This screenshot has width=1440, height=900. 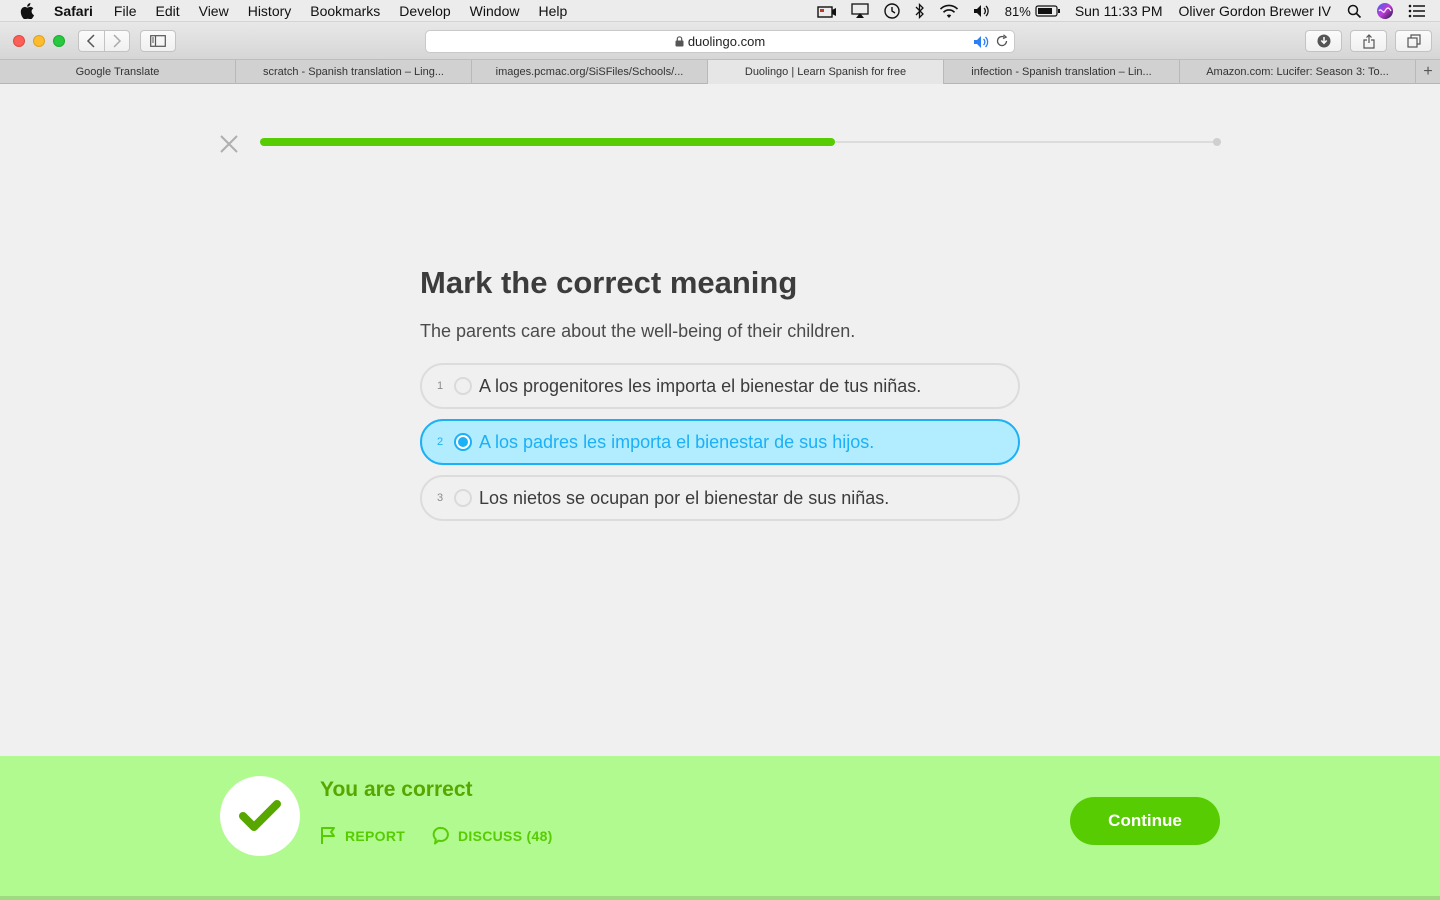 I want to click on chevron-right-icon, so click(x=117, y=41).